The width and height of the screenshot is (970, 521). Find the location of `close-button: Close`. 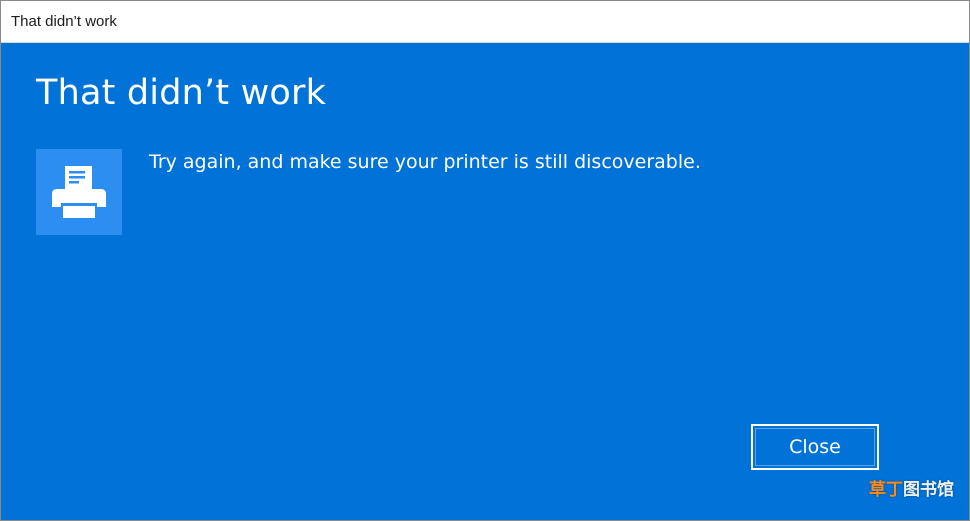

close-button: Close is located at coordinates (815, 447).